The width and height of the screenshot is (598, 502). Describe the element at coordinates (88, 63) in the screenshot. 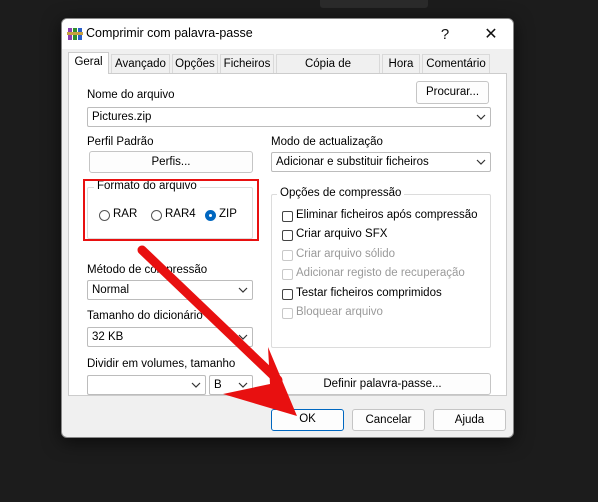

I see `tab-general: Geral` at that location.